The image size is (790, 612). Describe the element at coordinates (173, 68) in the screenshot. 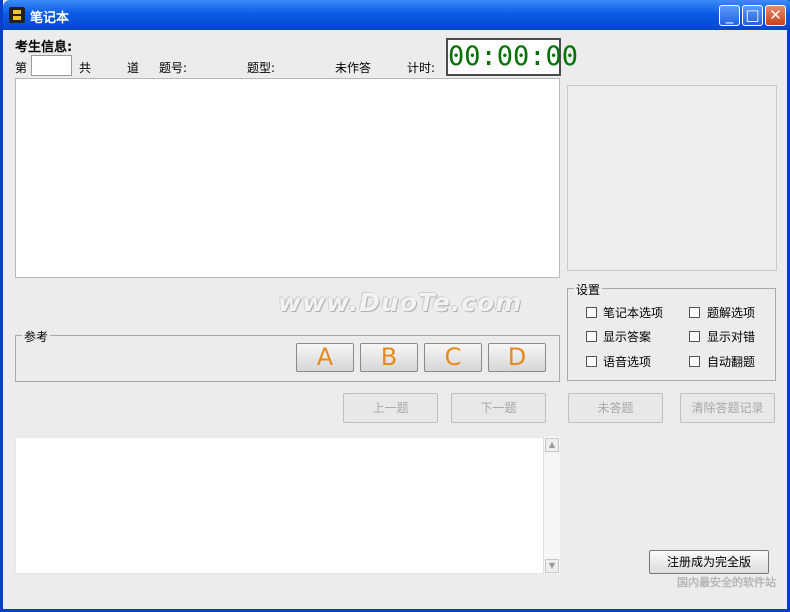

I see `question-no-label: 题号:` at that location.